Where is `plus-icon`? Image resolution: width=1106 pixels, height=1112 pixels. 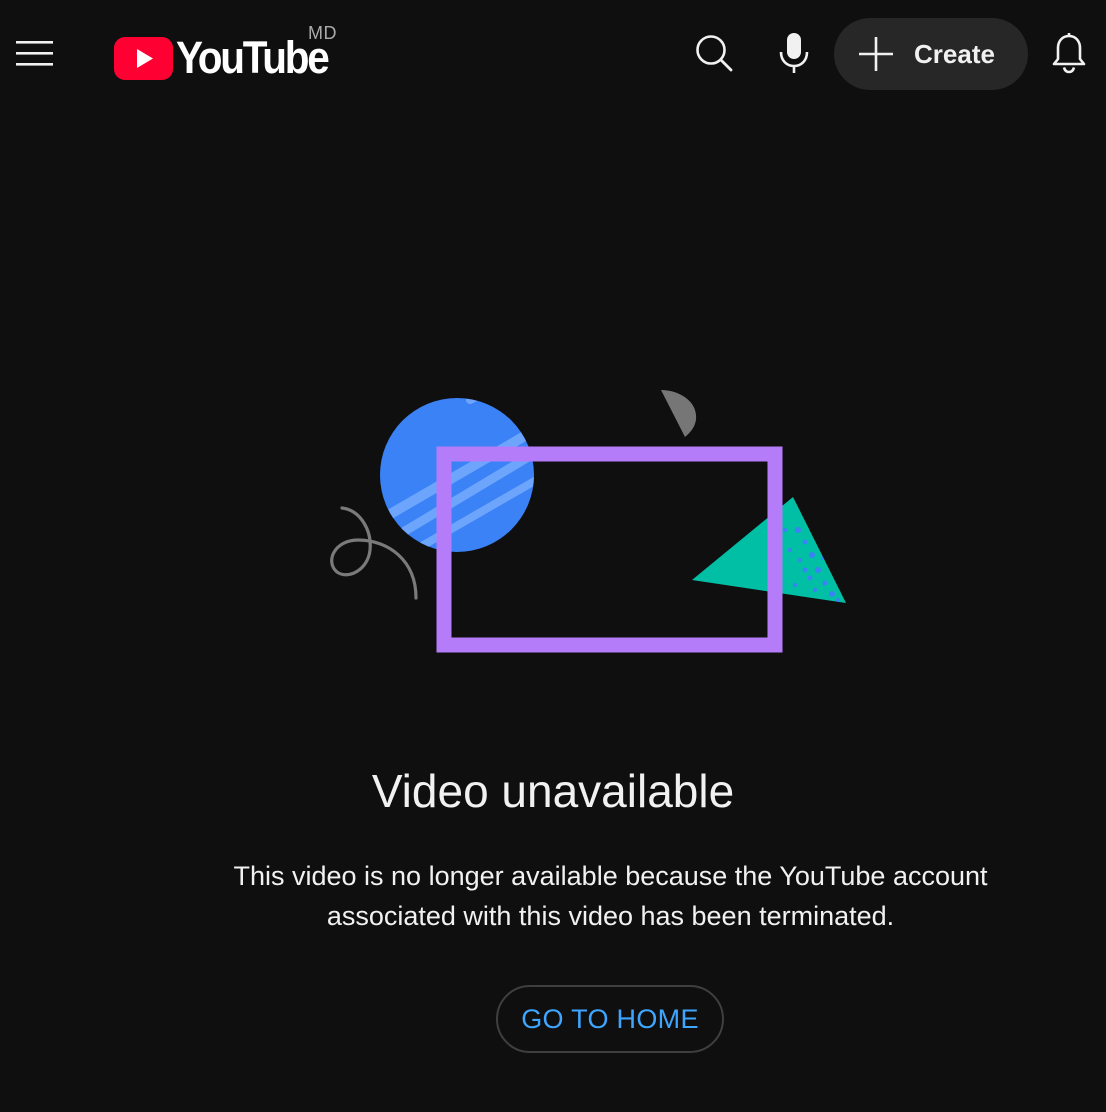 plus-icon is located at coordinates (876, 54).